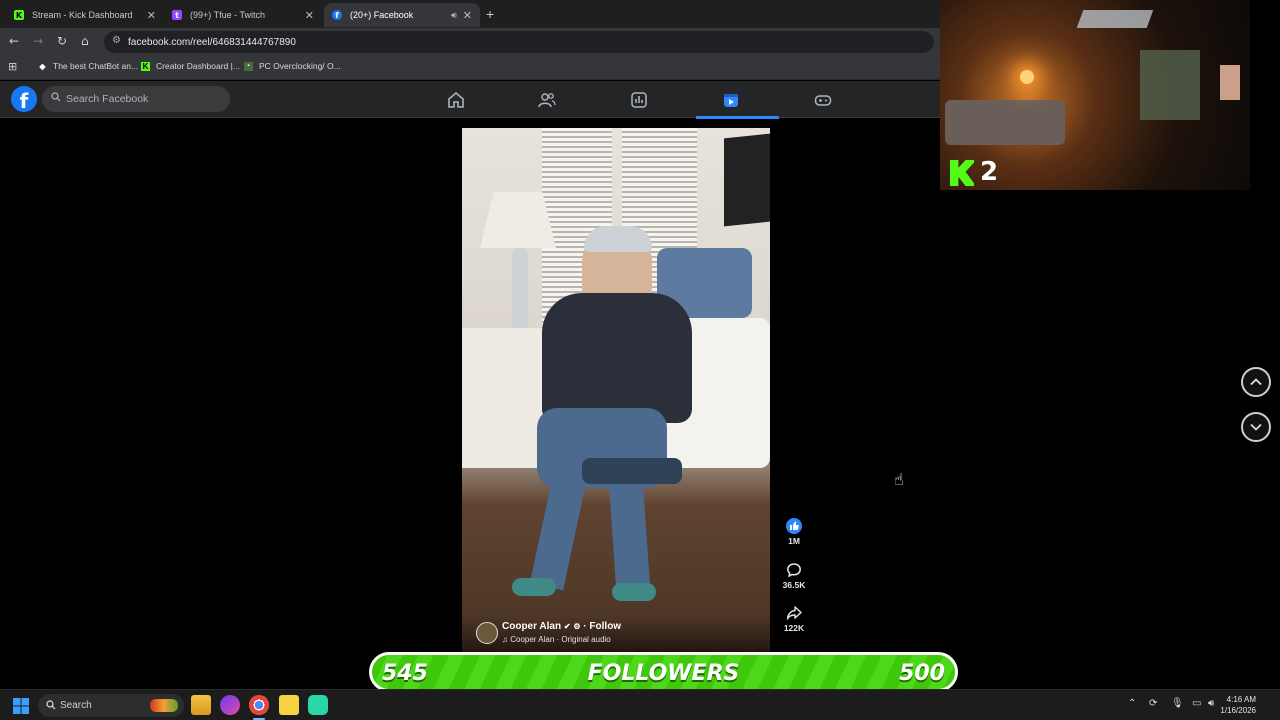 This screenshot has height=720, width=1280. I want to click on like-button: 1M, so click(794, 532).